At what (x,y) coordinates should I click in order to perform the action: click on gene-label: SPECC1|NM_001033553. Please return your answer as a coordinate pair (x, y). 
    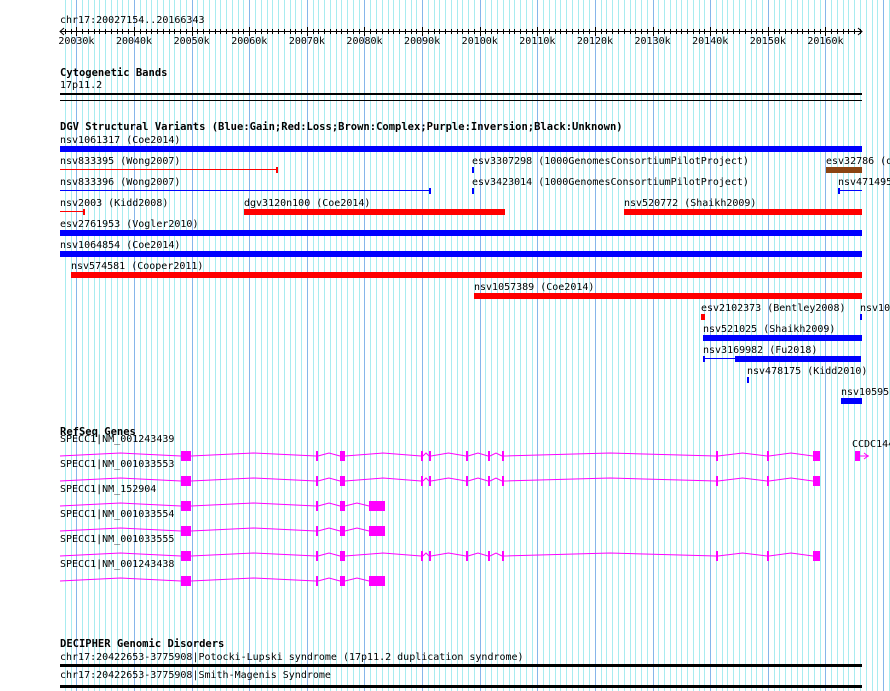
    Looking at the image, I should click on (117, 464).